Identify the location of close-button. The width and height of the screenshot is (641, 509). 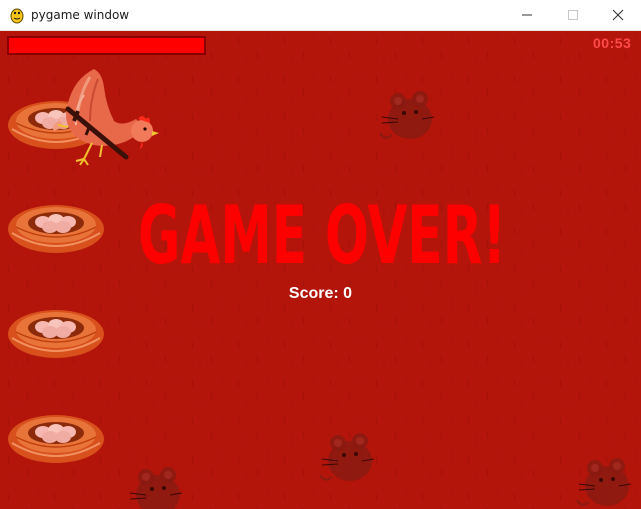
(618, 15).